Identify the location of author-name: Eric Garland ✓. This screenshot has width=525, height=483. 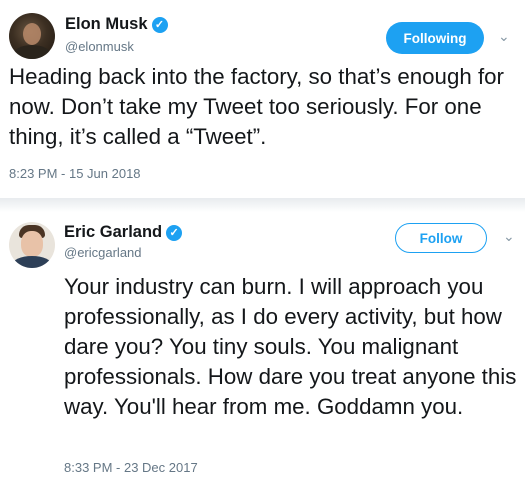
(123, 232).